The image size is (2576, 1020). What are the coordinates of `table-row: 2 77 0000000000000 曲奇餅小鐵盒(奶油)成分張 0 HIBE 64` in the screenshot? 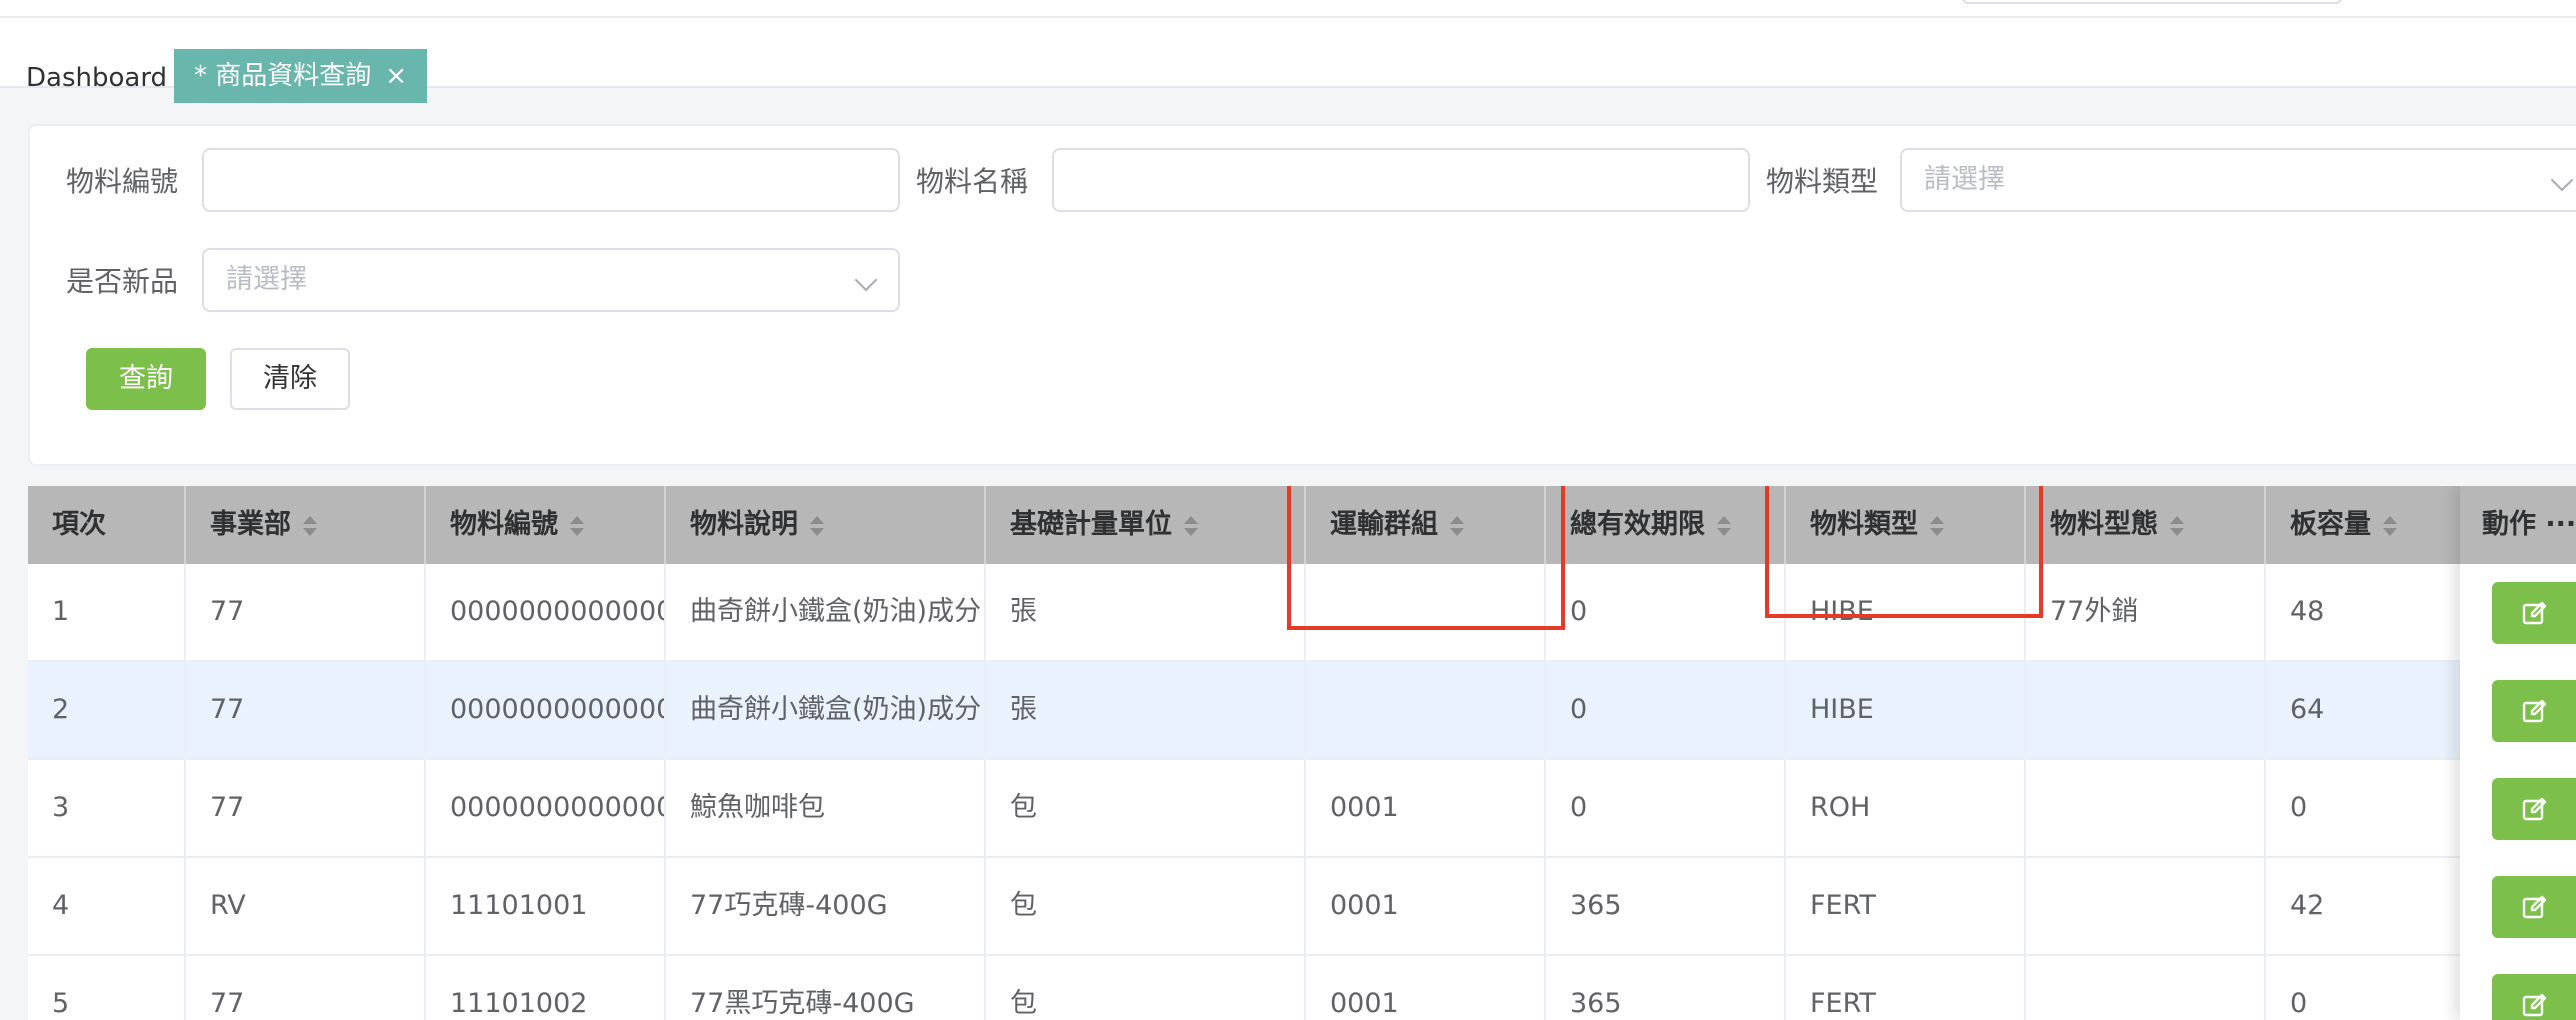 It's located at (1302, 711).